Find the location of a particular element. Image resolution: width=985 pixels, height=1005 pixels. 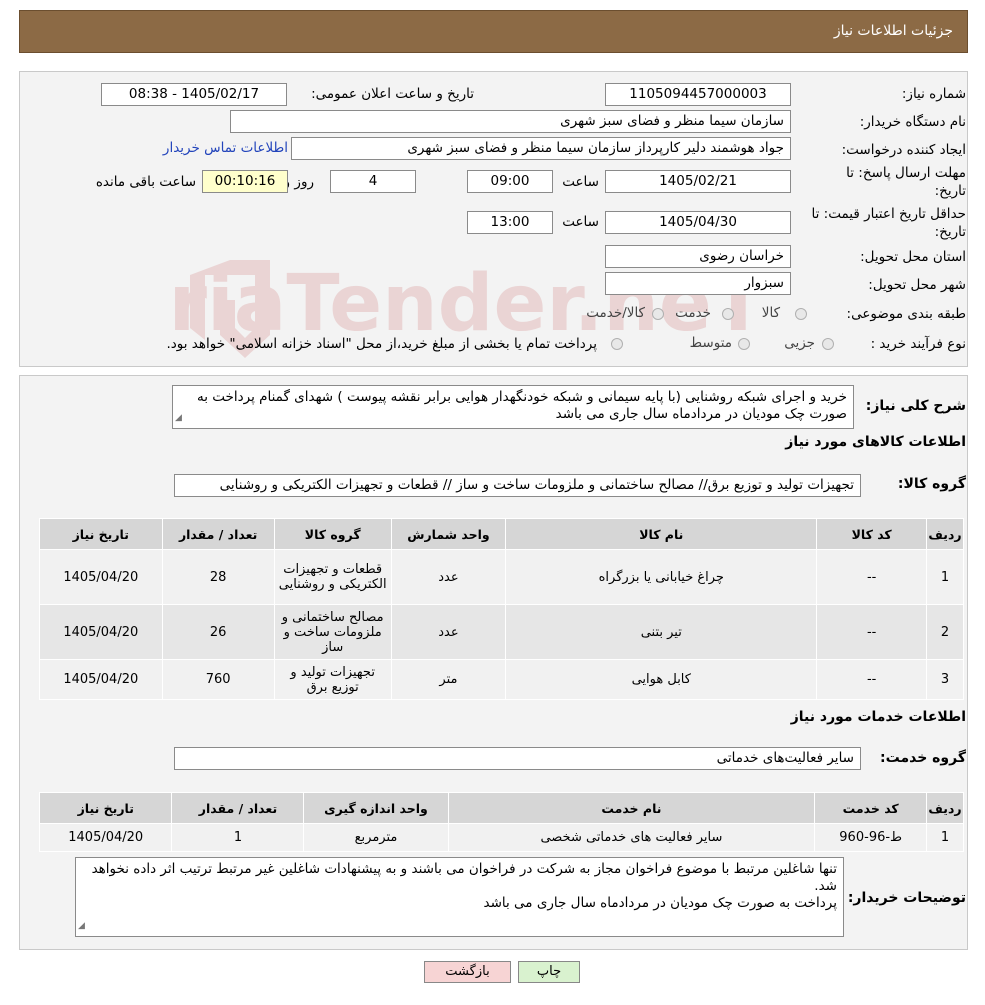

province-label: استان محل تحویل: is located at coordinates (913, 257).